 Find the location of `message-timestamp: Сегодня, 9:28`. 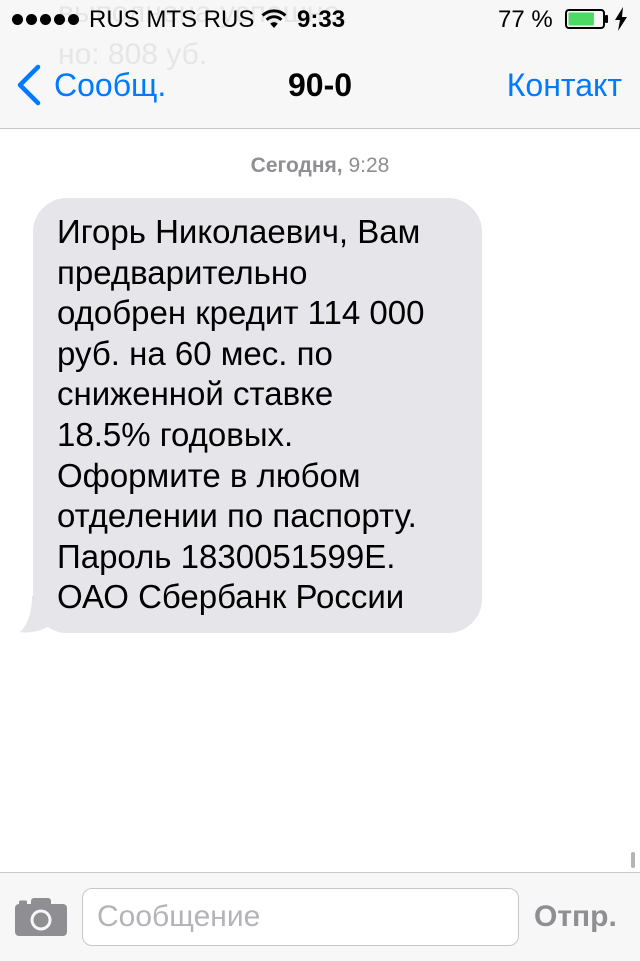

message-timestamp: Сегодня, 9:28 is located at coordinates (320, 166).